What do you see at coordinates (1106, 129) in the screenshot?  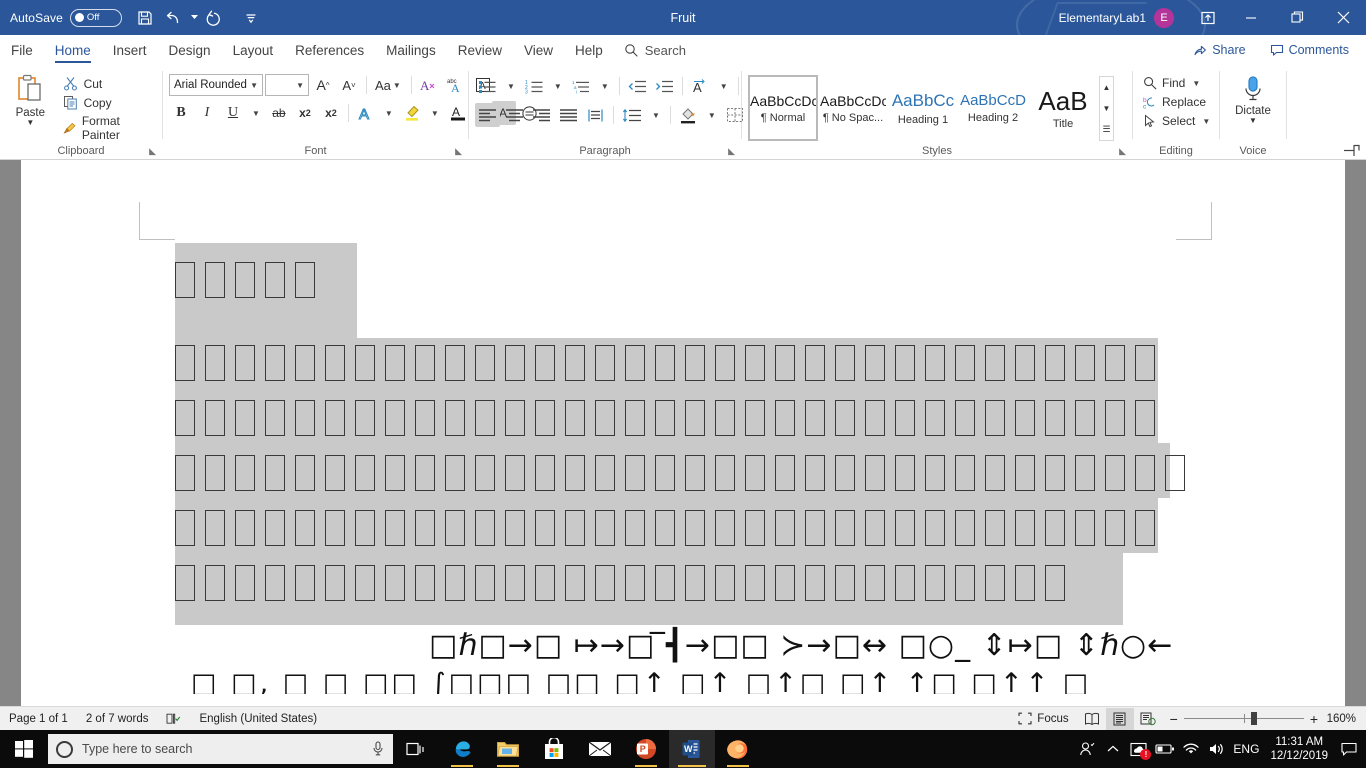 I see `styles-more-button: ☰` at bounding box center [1106, 129].